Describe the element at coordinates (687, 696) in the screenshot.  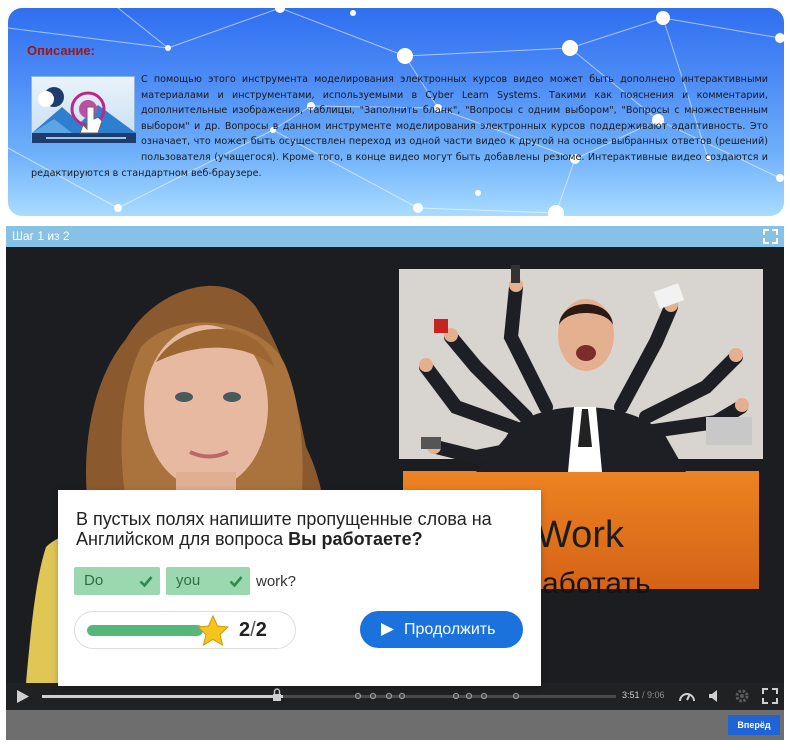
I see `speed-gauge-icon` at that location.